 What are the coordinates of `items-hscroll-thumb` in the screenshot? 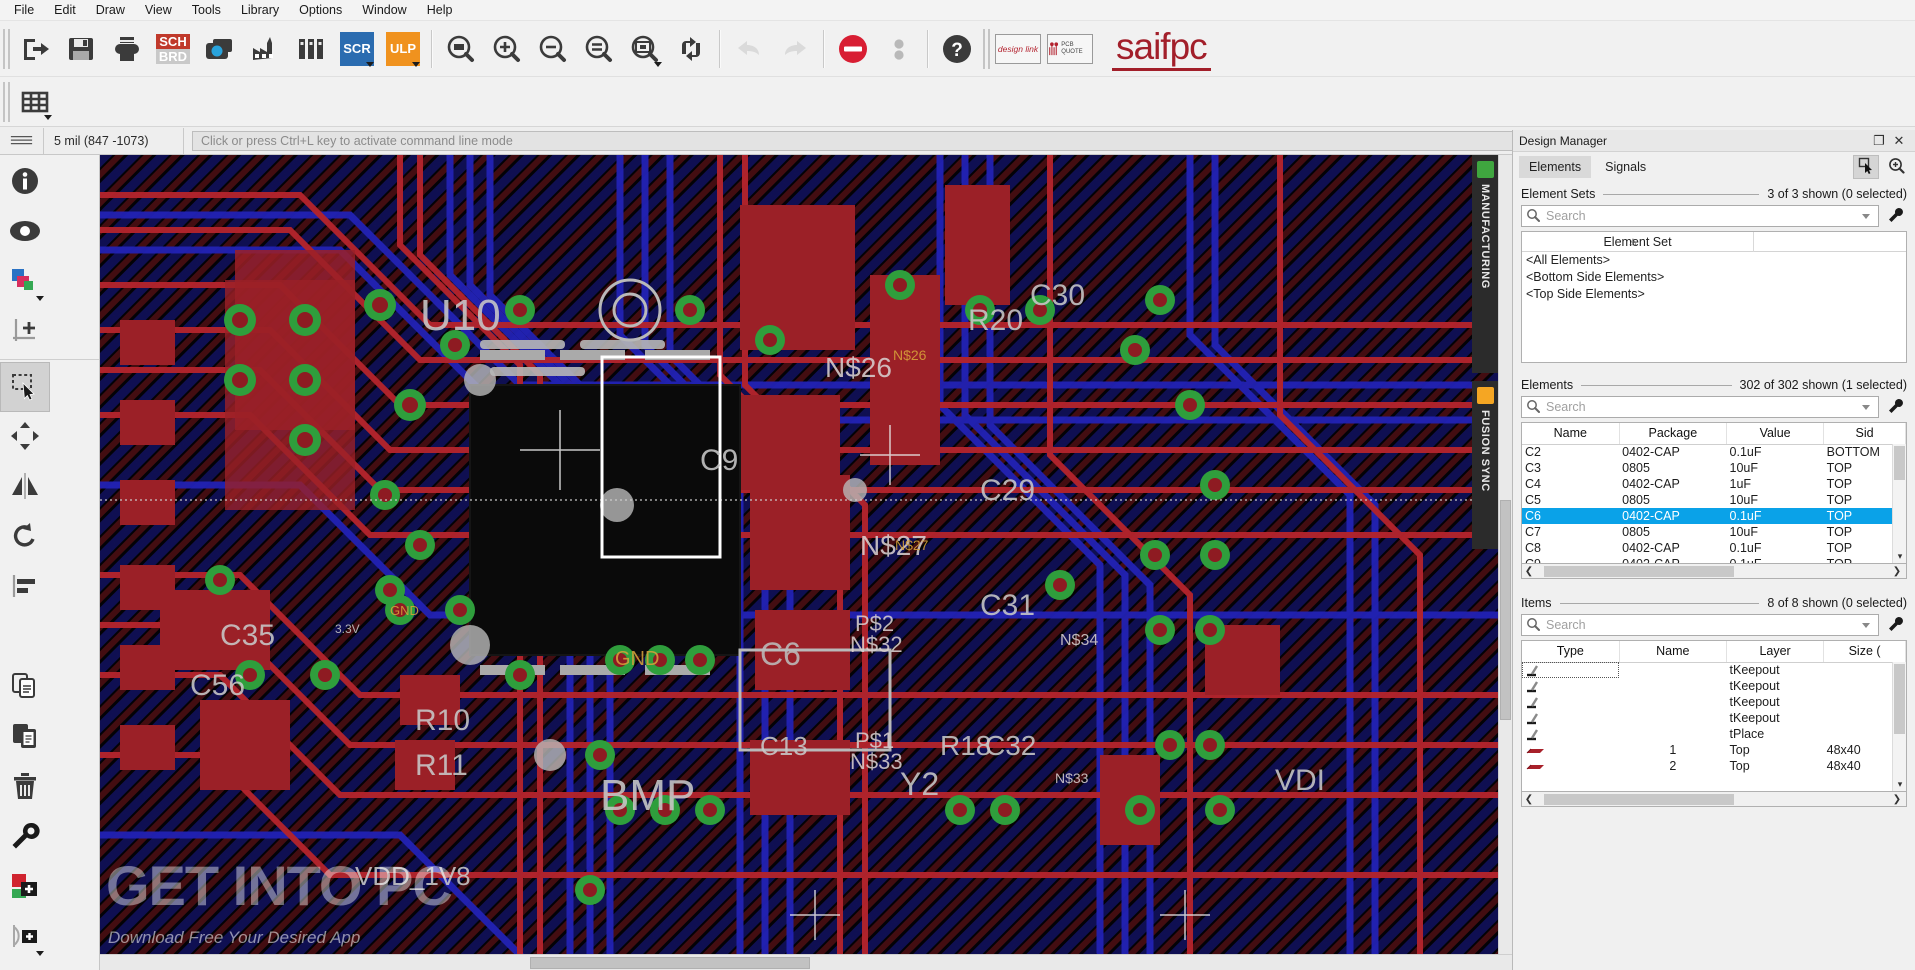 It's located at (1639, 799).